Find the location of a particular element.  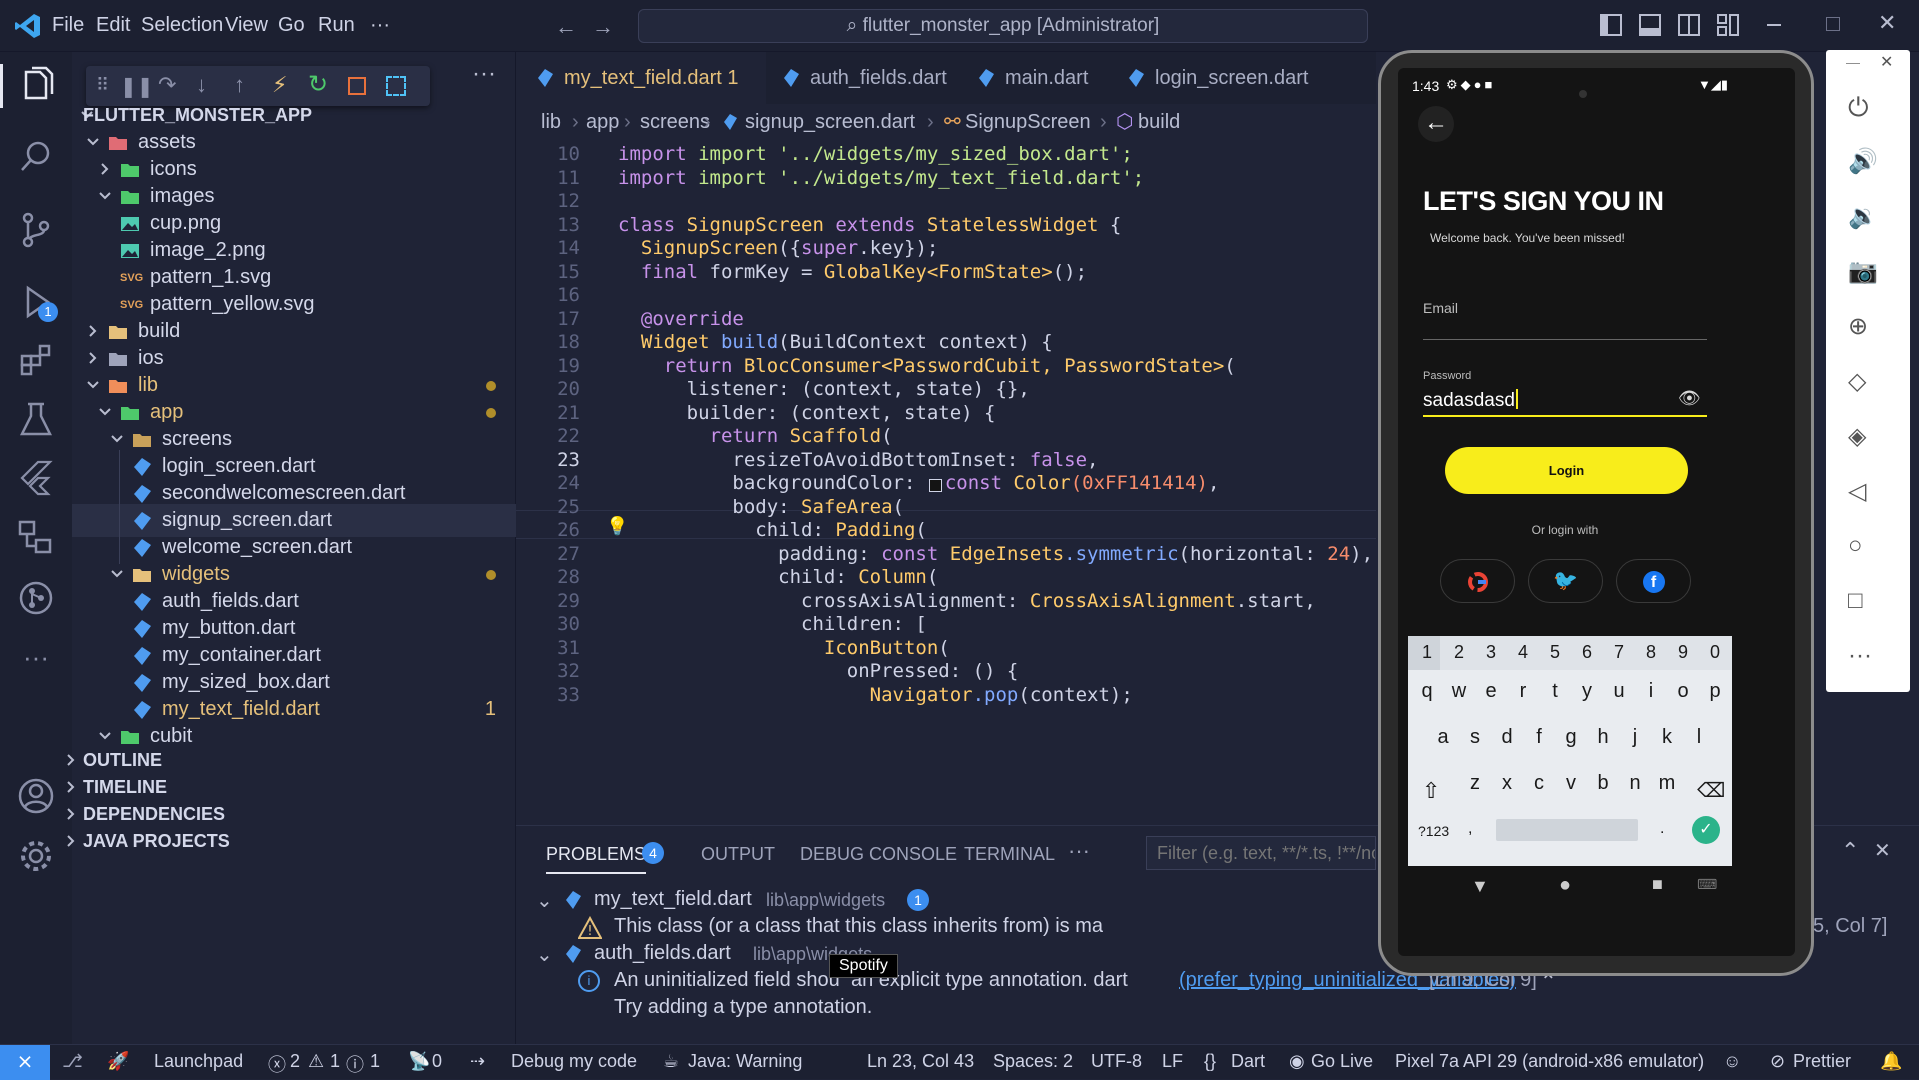

hot-reload-icon: ⚡ is located at coordinates (279, 85).